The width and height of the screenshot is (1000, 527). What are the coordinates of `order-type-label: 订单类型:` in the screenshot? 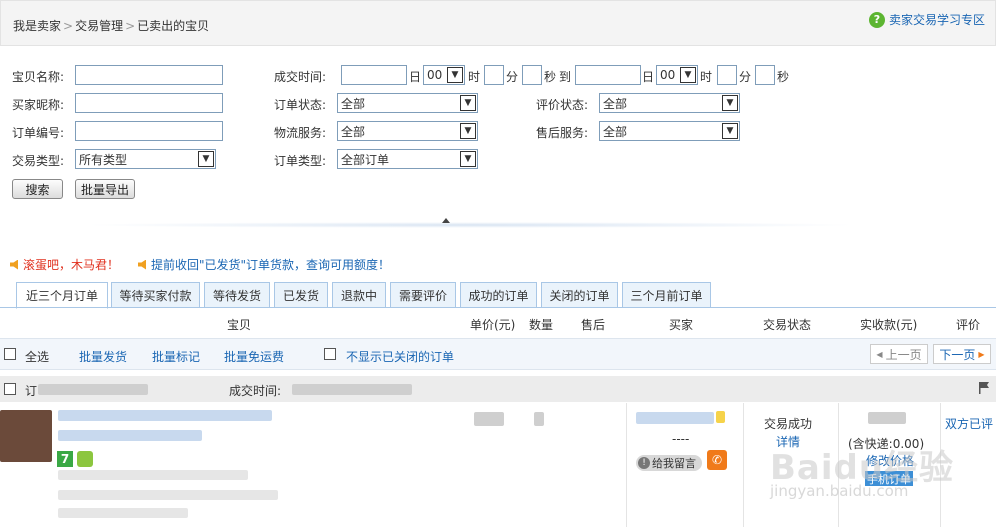 It's located at (300, 161).